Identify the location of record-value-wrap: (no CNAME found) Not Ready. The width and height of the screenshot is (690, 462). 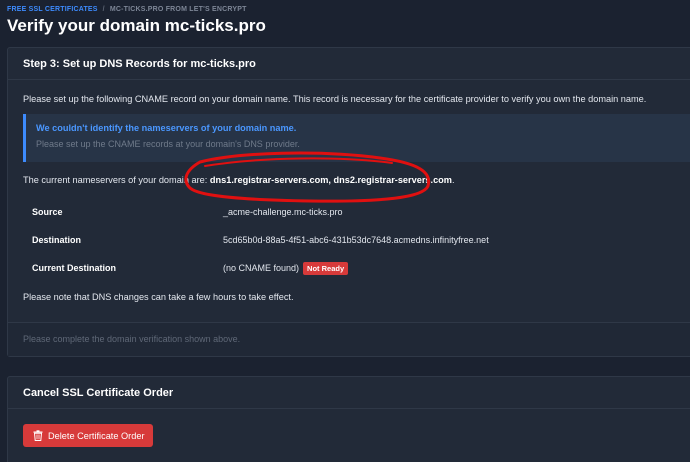
(286, 268).